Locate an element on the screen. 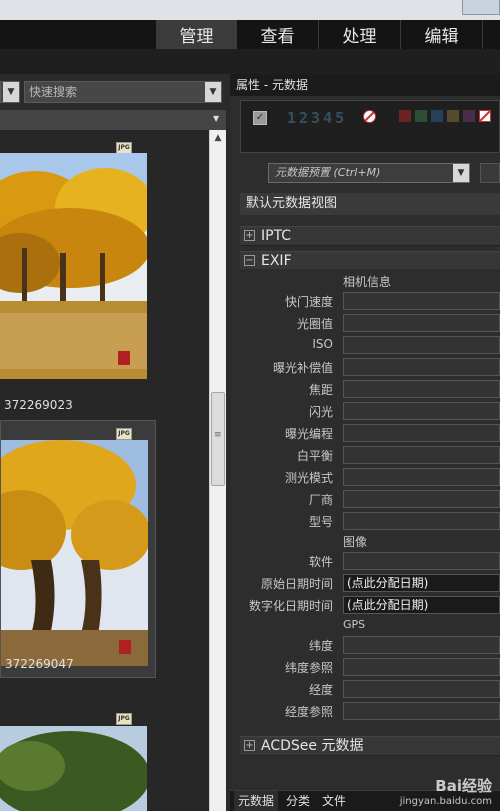  color-label-green is located at coordinates (421, 116).